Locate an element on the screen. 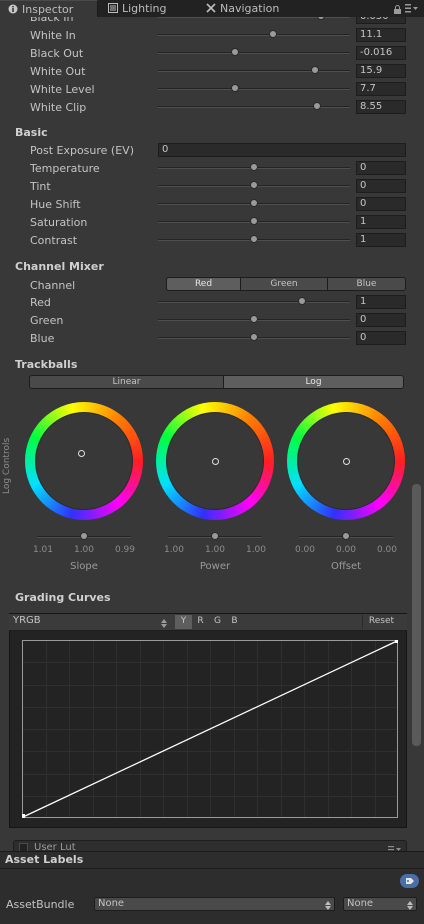 The height and width of the screenshot is (924, 424). tab-label: Navigation is located at coordinates (250, 8).